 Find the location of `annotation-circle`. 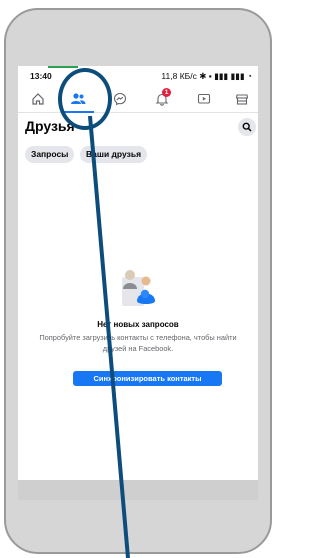

annotation-circle is located at coordinates (85, 99).